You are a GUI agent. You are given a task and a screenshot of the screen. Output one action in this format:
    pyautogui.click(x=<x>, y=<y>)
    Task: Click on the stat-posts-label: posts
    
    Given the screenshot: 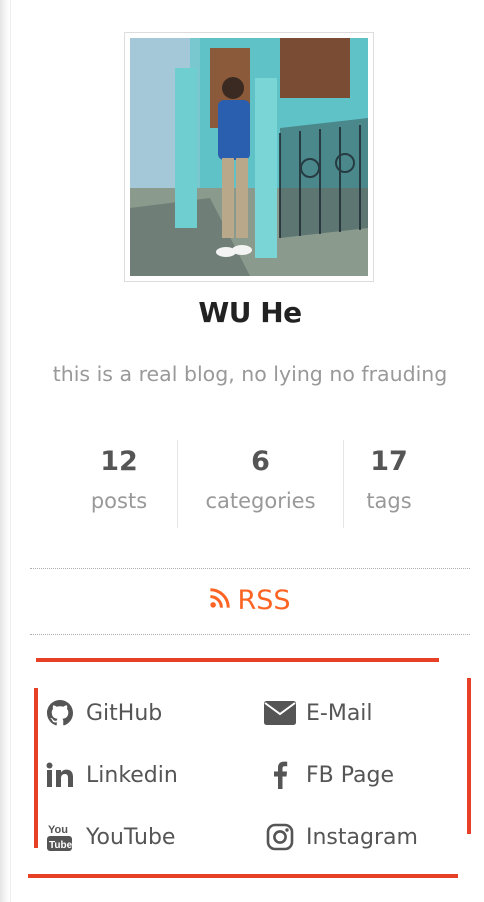 What is the action you would take?
    pyautogui.click(x=119, y=501)
    